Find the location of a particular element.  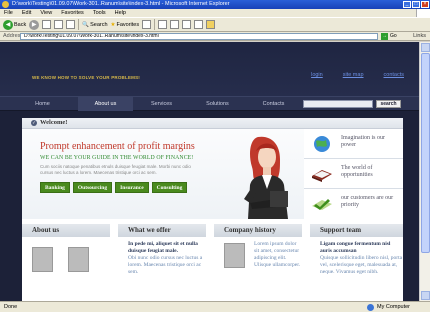

scroll-thumb is located at coordinates (425, 153).